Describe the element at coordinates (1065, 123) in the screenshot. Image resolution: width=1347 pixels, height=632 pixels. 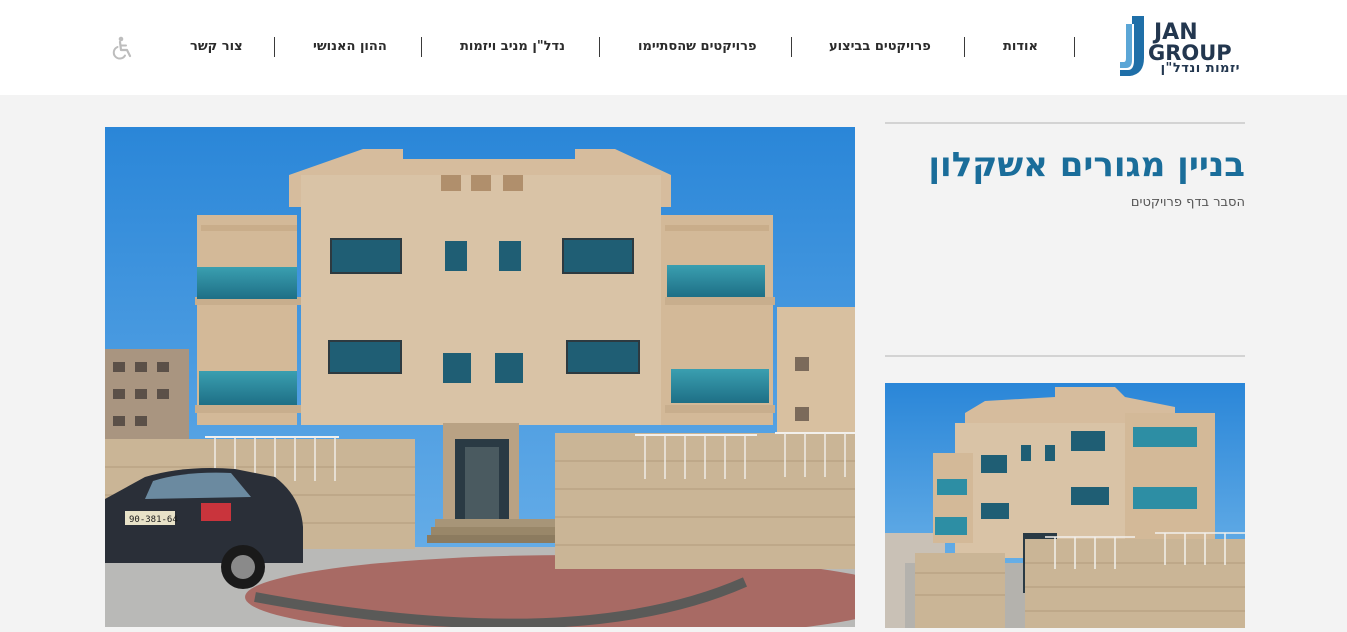
I see `divider-top` at that location.